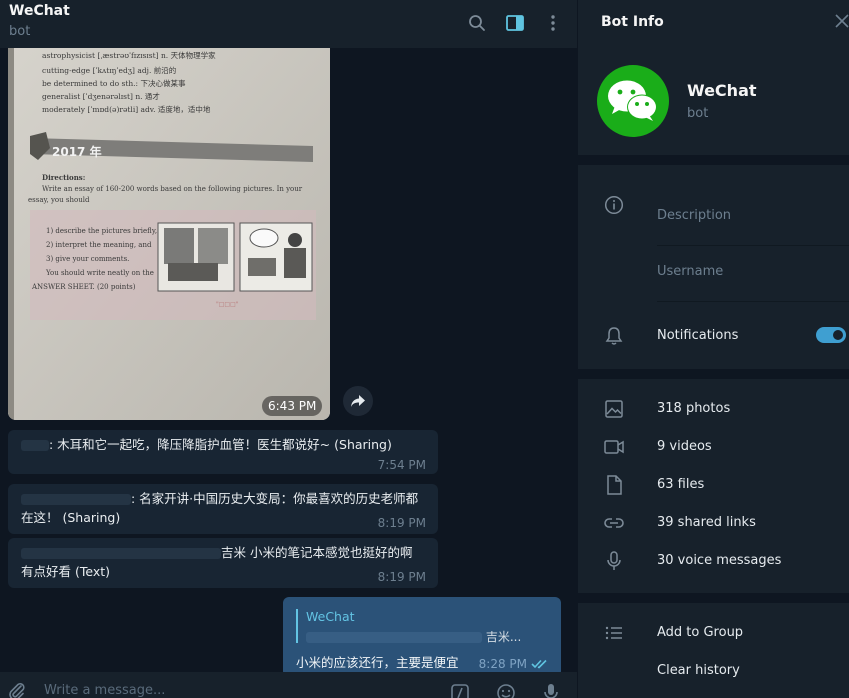 Image resolution: width=849 pixels, height=698 pixels. Describe the element at coordinates (109, 70) in the screenshot. I see `photo-line: cutting-edge [ˈkʌtɪŋˈedʒ] adj. 前沿的` at that location.